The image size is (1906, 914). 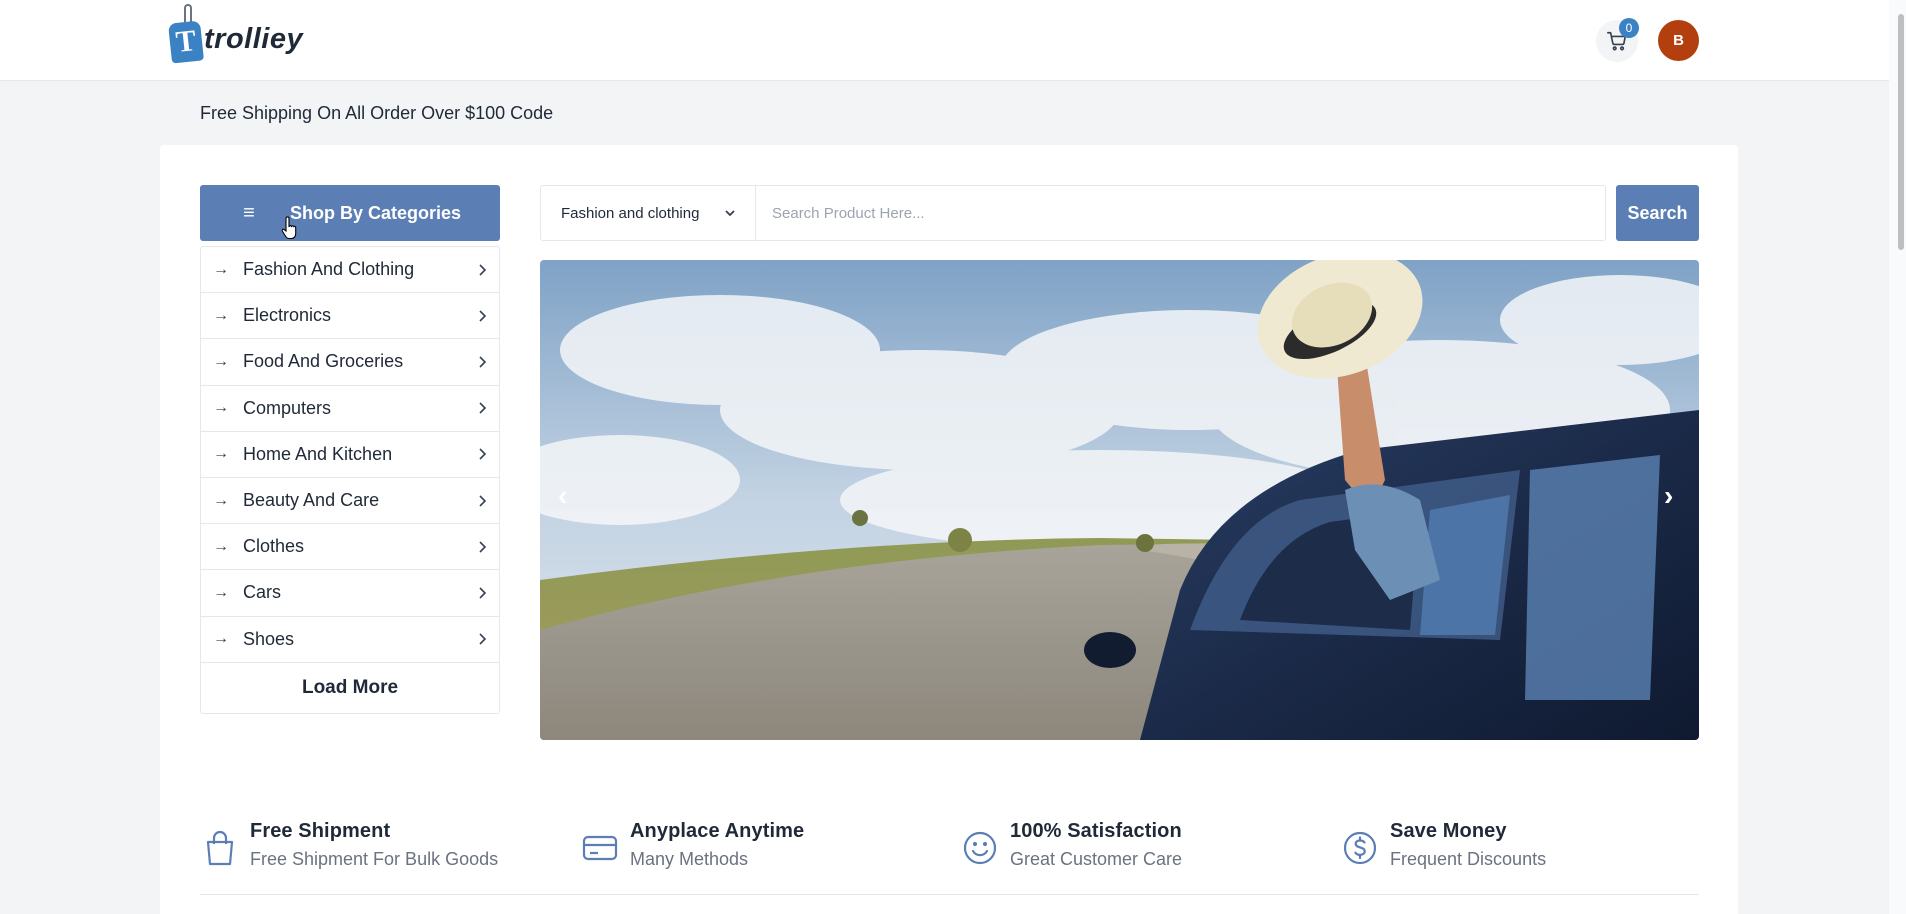 I want to click on carousel-prev-button: ‹, so click(x=562, y=496).